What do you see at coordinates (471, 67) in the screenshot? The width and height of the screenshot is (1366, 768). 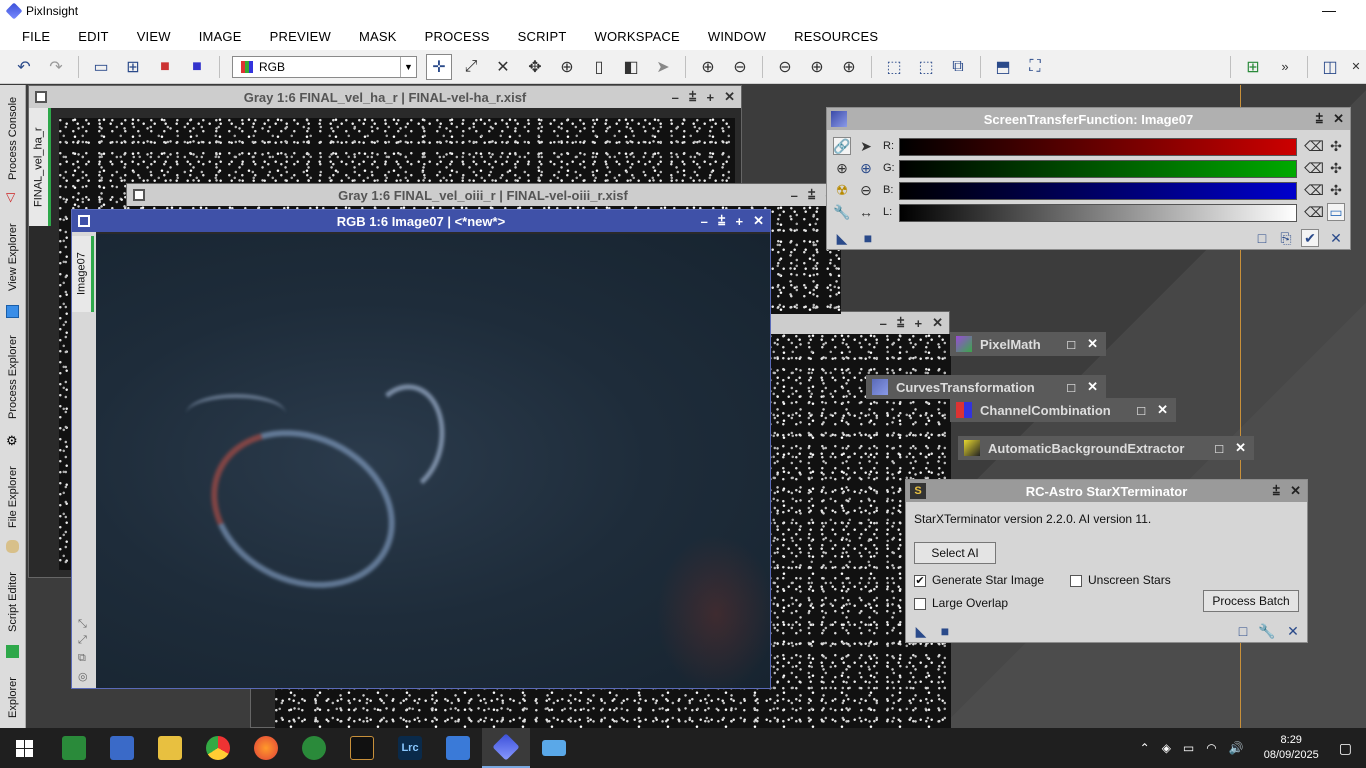 I see `zoom-in-mode-icon: ⤢` at bounding box center [471, 67].